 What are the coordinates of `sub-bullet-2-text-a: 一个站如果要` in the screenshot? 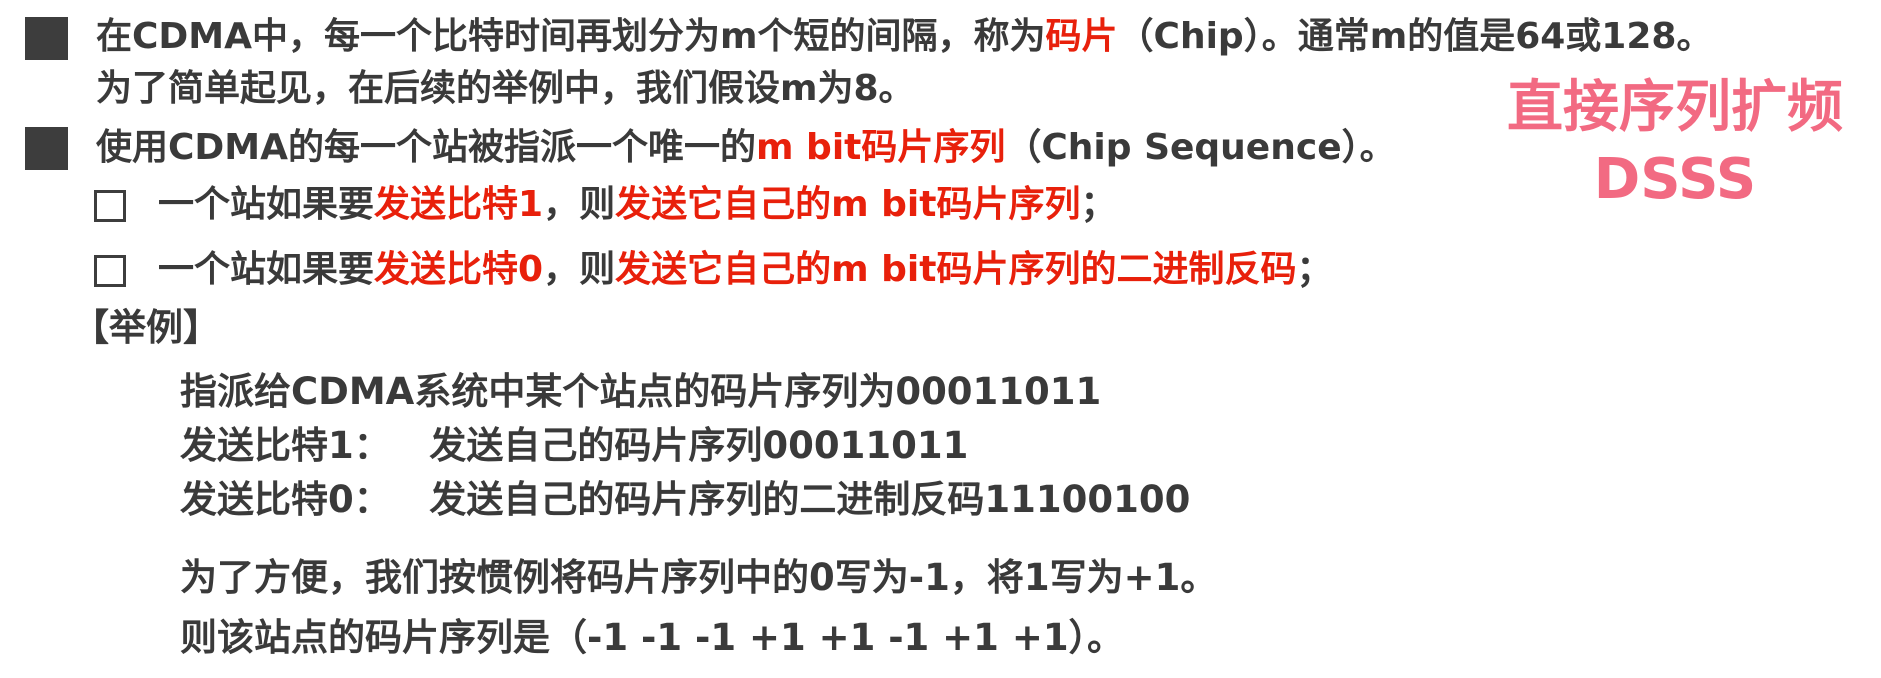 It's located at (266, 269).